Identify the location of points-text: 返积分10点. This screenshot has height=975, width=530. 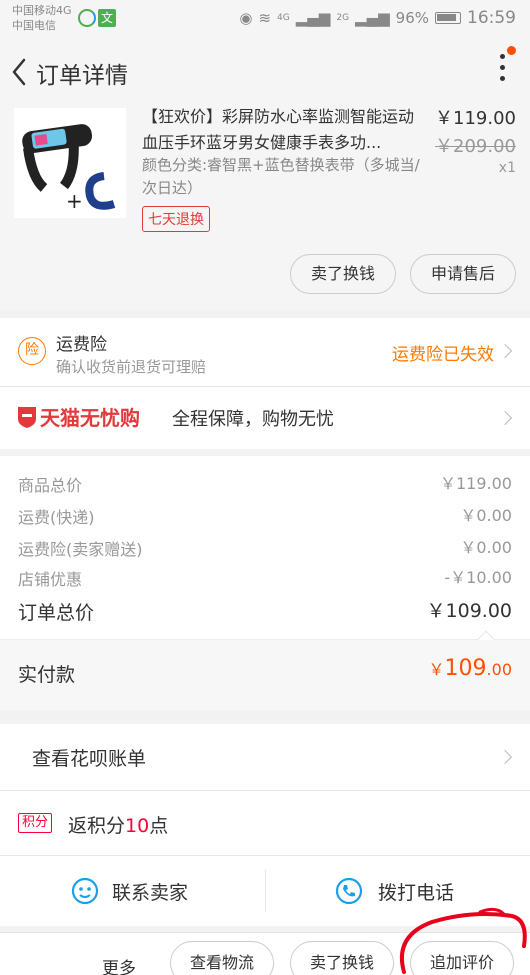
(118, 824).